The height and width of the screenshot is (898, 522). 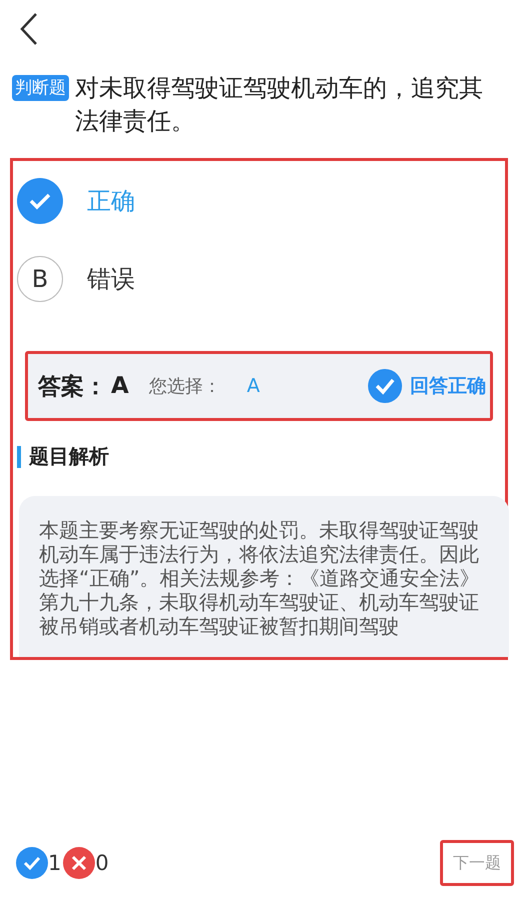 What do you see at coordinates (29, 29) in the screenshot?
I see `back-icon` at bounding box center [29, 29].